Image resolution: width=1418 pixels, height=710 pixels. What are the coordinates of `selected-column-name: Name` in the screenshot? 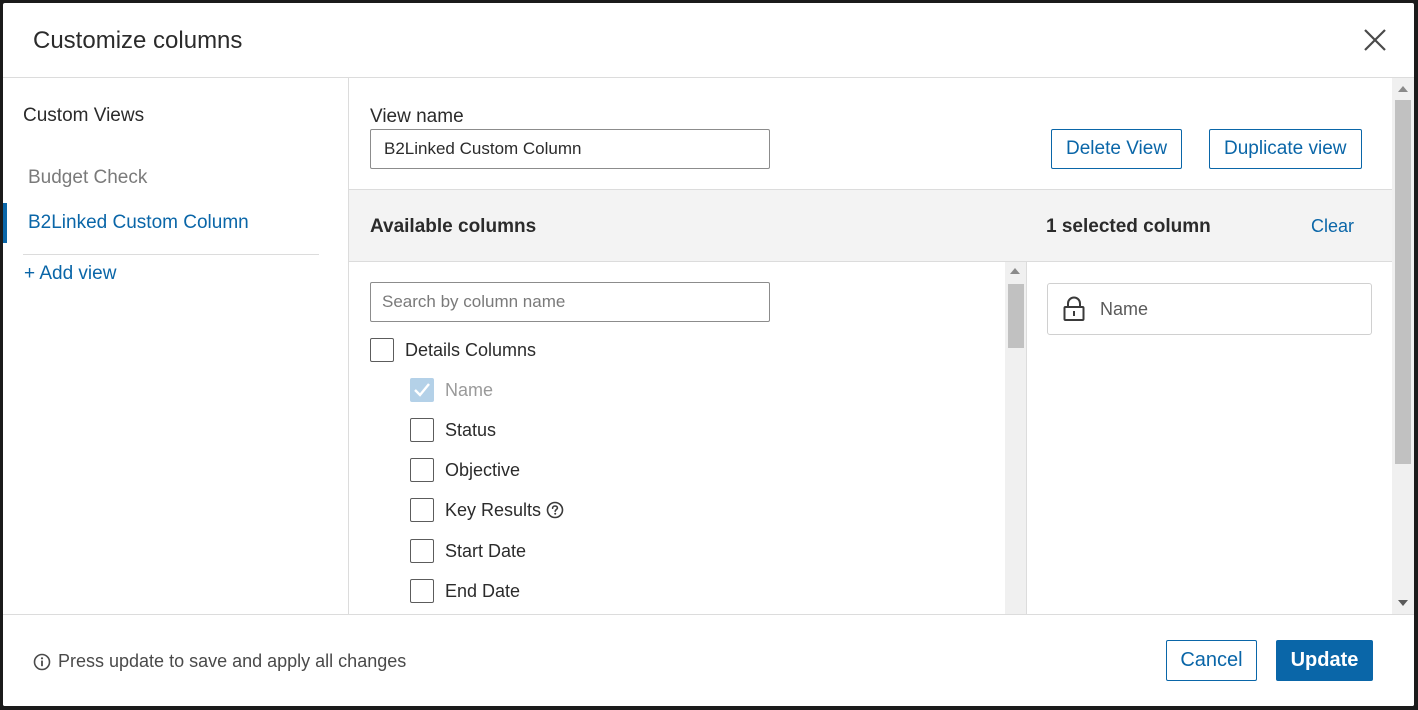 It's located at (1209, 309).